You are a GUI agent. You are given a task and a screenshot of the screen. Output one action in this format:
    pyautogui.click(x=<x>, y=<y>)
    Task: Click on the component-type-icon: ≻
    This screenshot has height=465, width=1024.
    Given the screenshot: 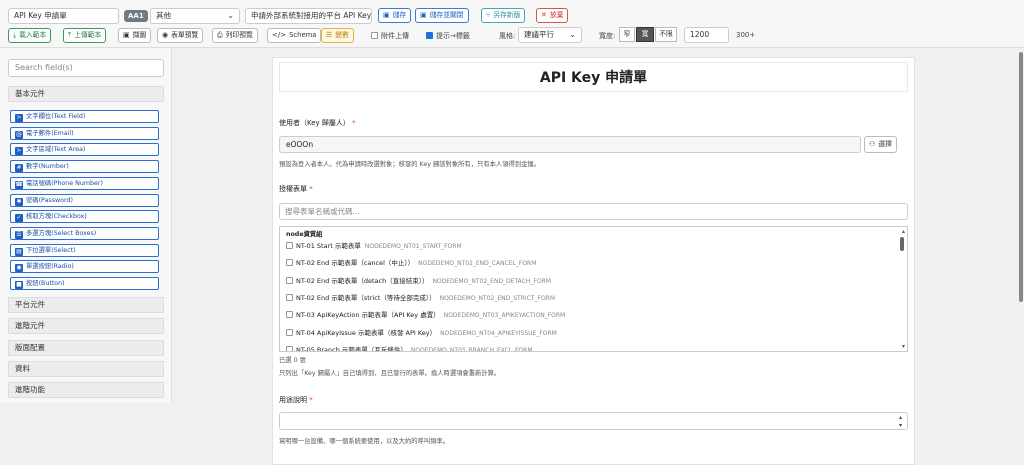 What is the action you would take?
    pyautogui.click(x=19, y=151)
    